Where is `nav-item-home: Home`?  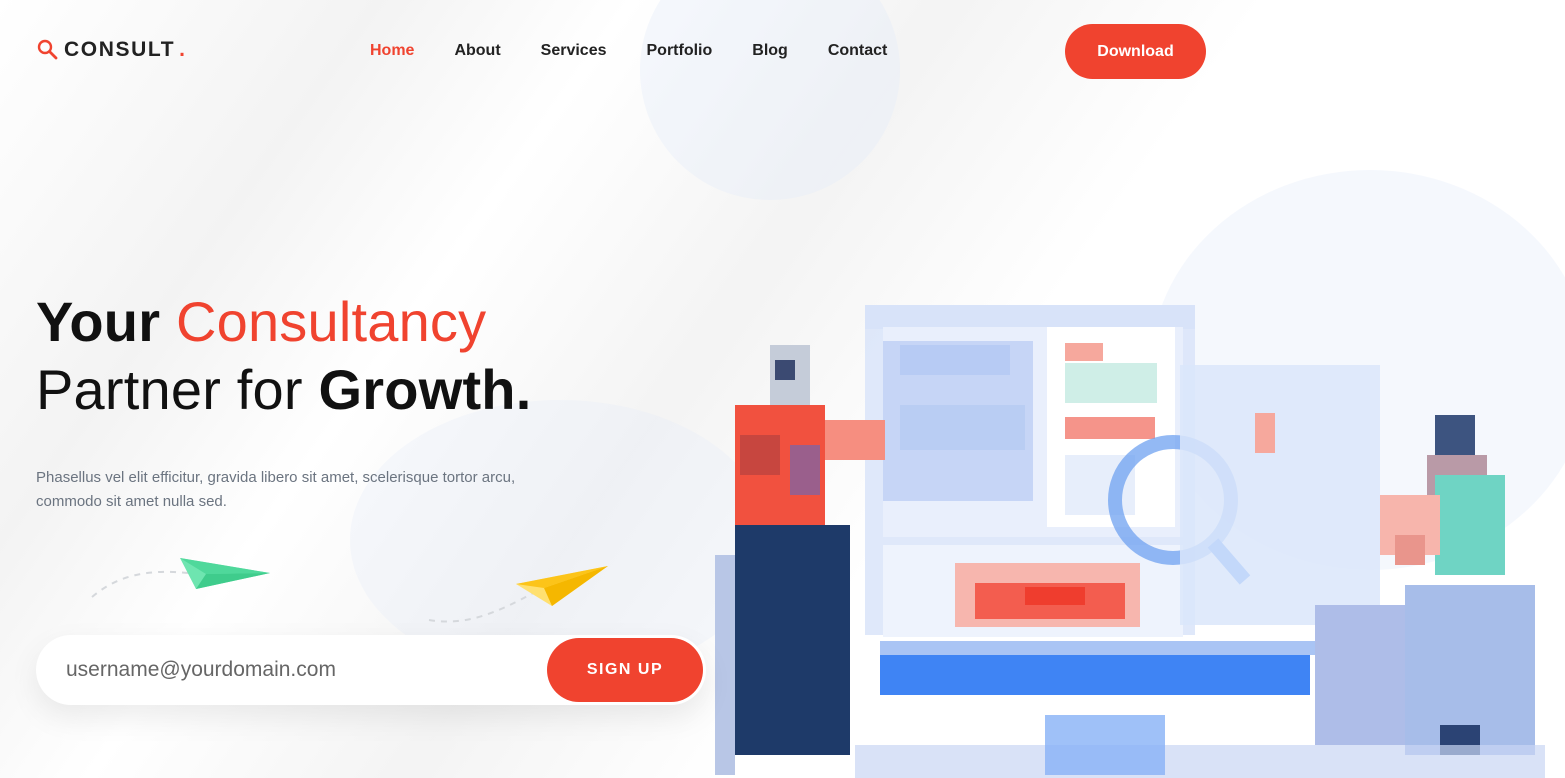
nav-item-home: Home is located at coordinates (392, 51).